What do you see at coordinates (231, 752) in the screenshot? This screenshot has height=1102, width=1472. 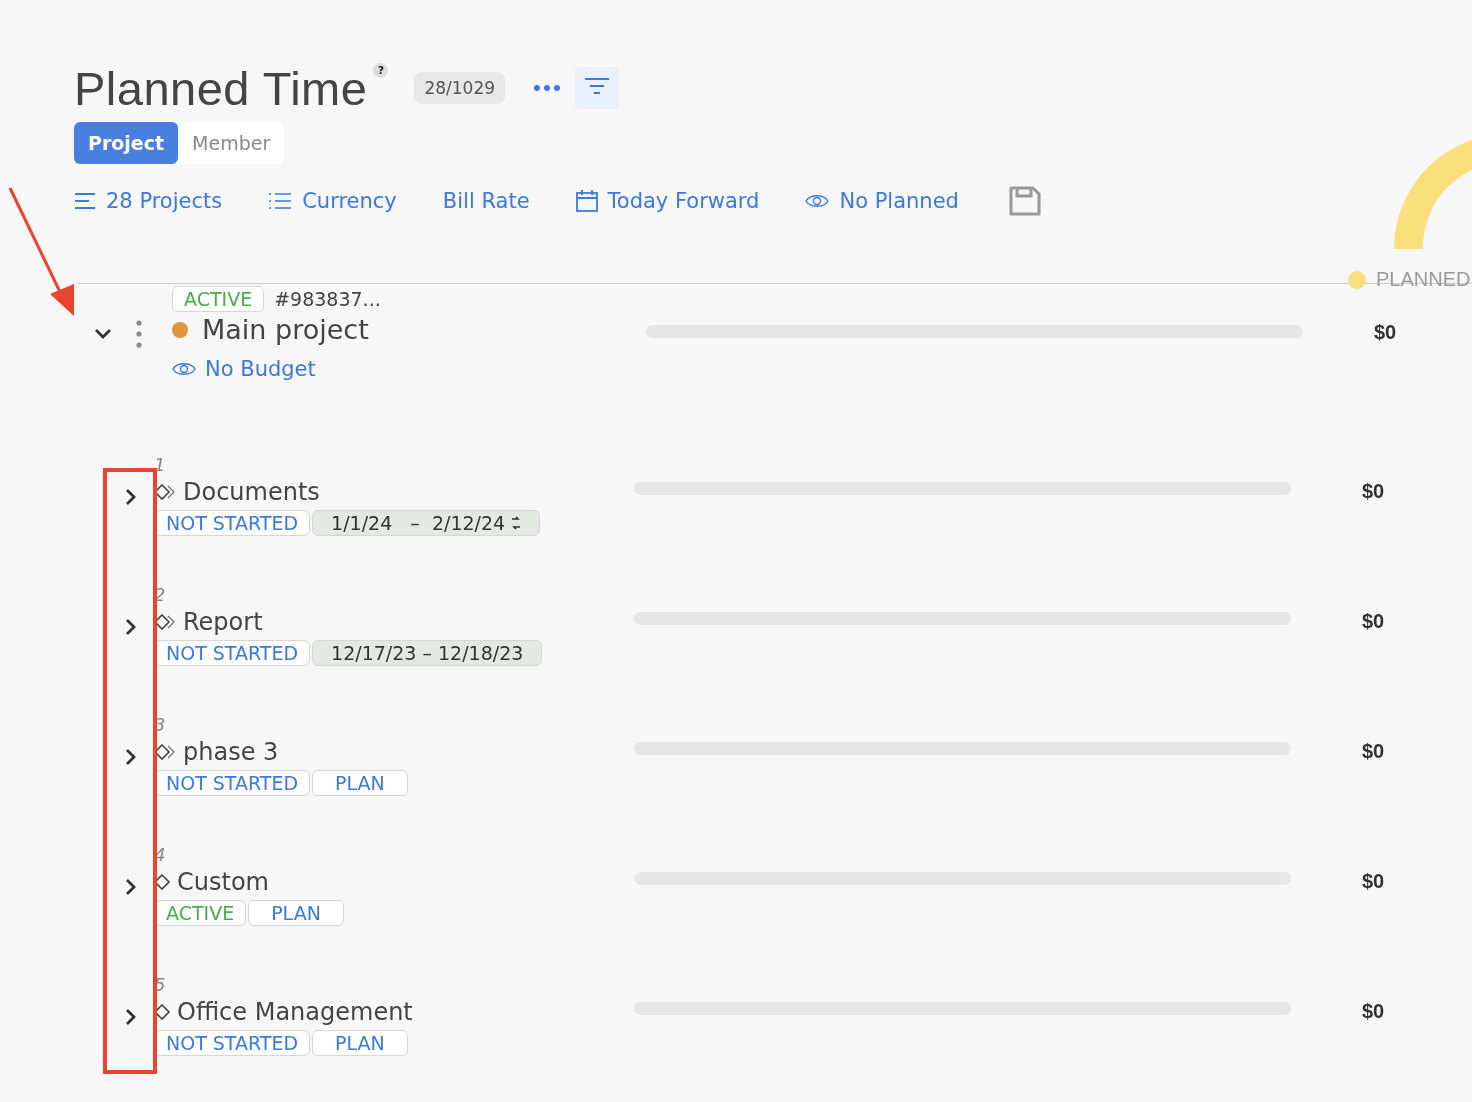 I see `phase-name: phase 3` at bounding box center [231, 752].